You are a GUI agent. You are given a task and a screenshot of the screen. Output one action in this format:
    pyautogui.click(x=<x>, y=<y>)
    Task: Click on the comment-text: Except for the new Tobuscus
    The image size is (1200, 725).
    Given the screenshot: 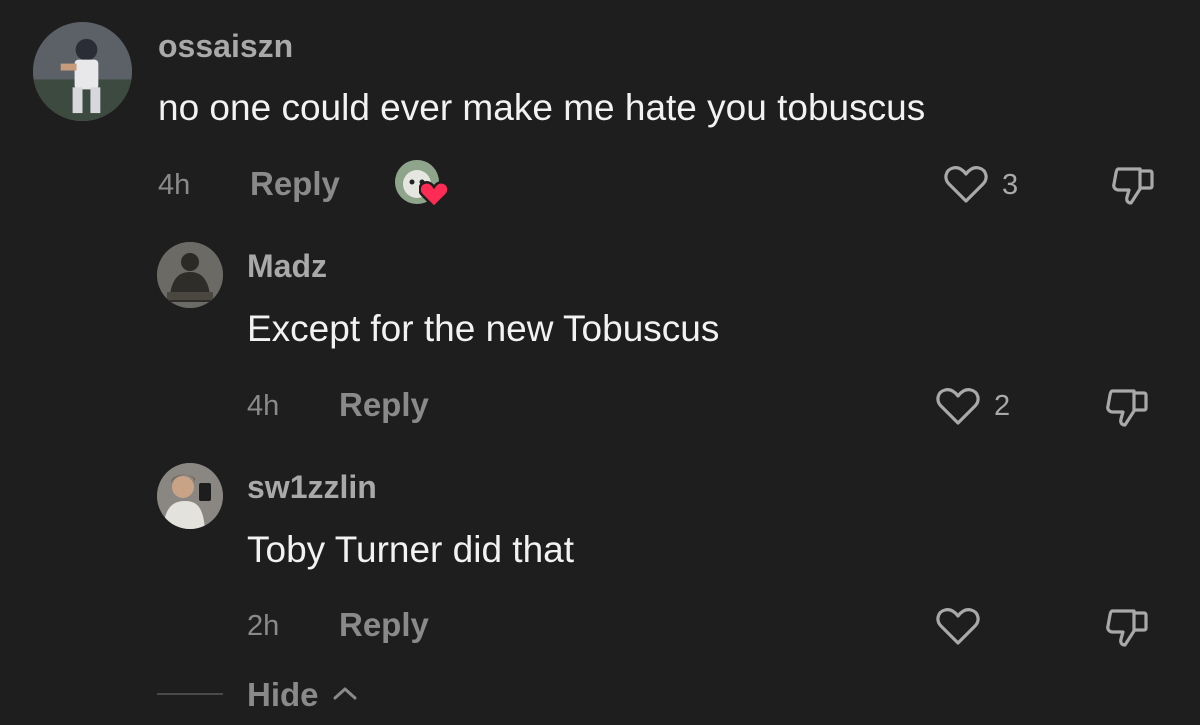 What is the action you would take?
    pyautogui.click(x=483, y=328)
    